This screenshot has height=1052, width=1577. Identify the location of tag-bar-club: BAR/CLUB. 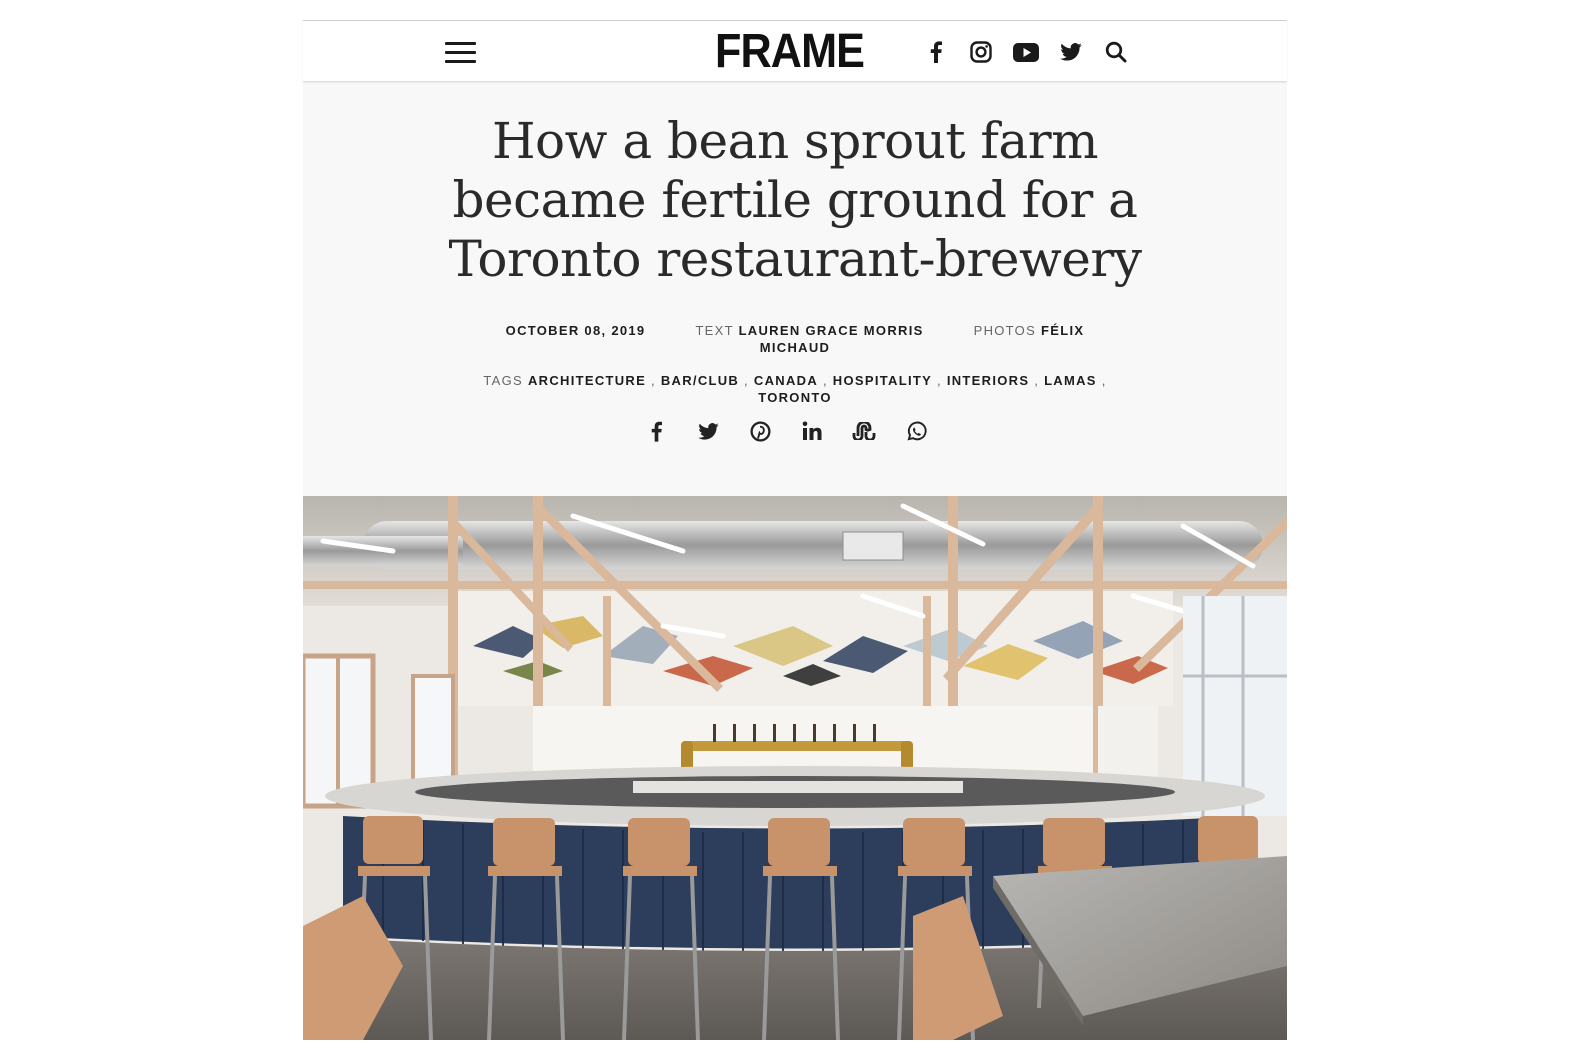
(700, 380).